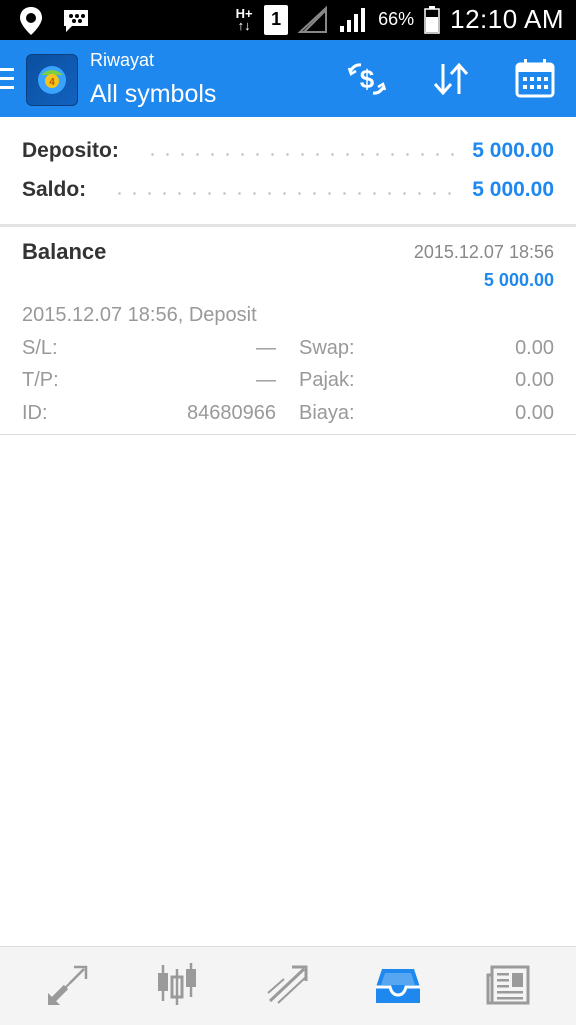 The image size is (576, 1025). Describe the element at coordinates (508, 985) in the screenshot. I see `news-icon` at that location.